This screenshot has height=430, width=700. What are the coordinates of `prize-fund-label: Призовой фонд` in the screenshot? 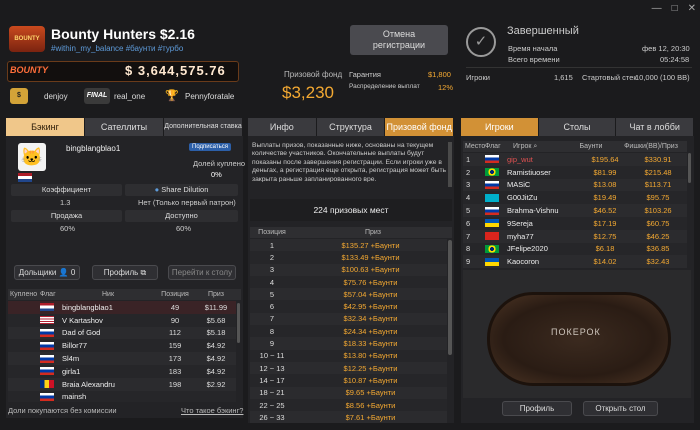 It's located at (313, 74).